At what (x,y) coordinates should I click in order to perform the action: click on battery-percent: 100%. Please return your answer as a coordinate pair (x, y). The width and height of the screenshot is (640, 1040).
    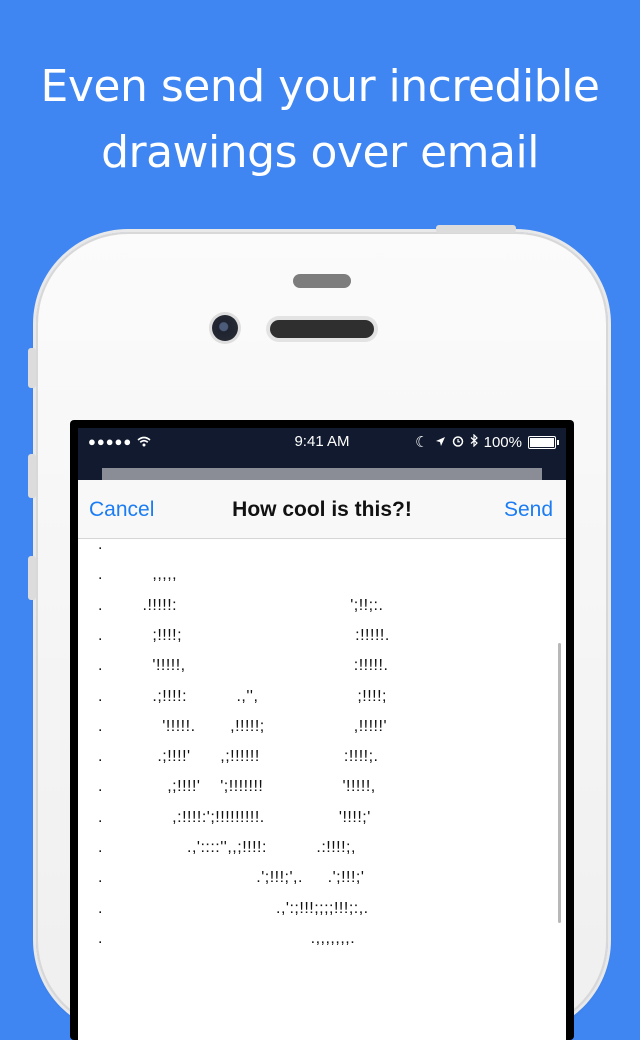
    Looking at the image, I should click on (502, 442).